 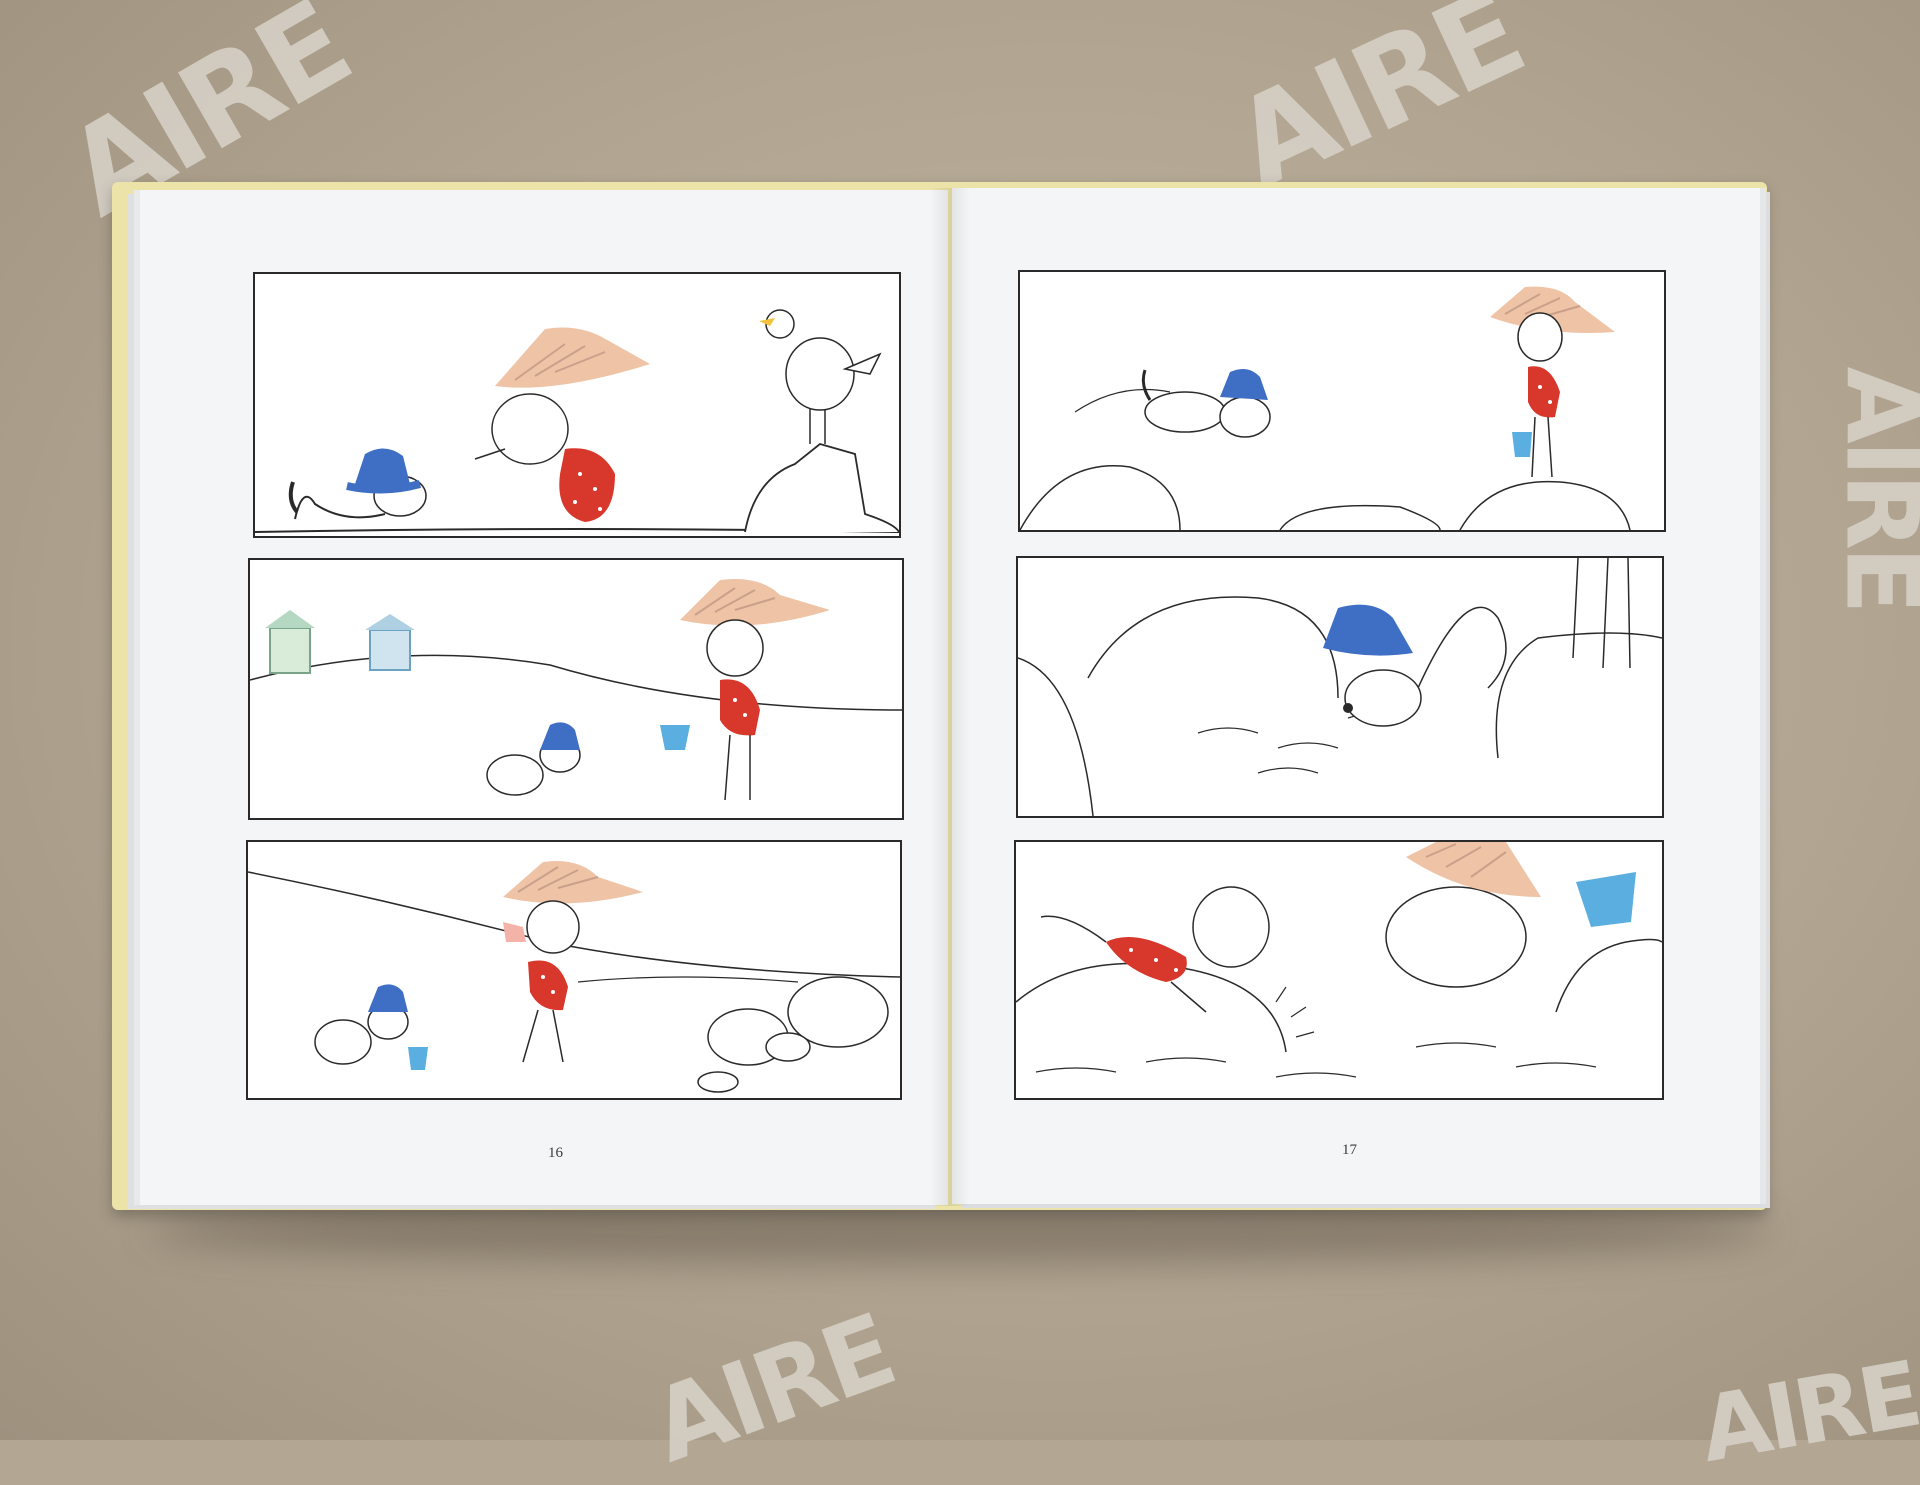 I want to click on panel-5-illustration, so click(x=1340, y=687).